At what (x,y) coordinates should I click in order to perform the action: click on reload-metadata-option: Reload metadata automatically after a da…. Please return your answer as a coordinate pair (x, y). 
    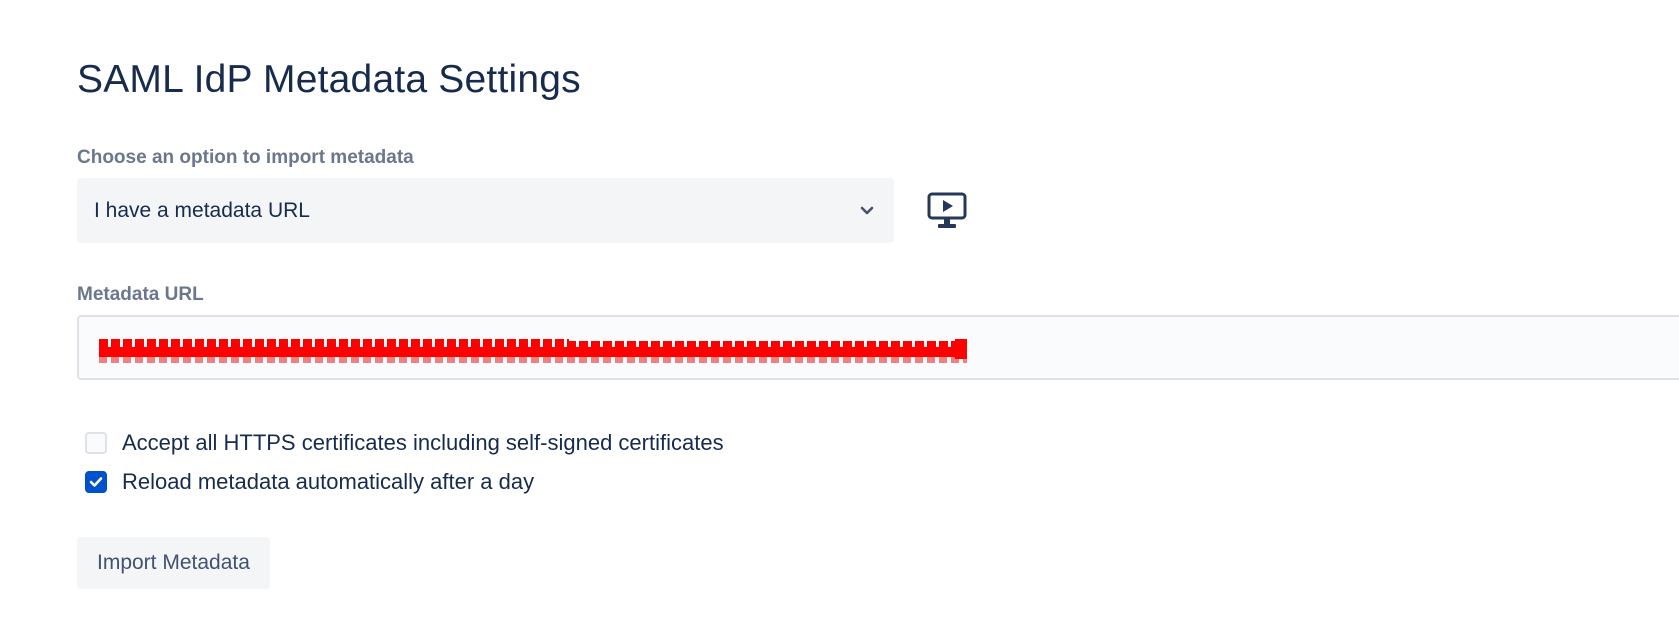
    Looking at the image, I should click on (309, 482).